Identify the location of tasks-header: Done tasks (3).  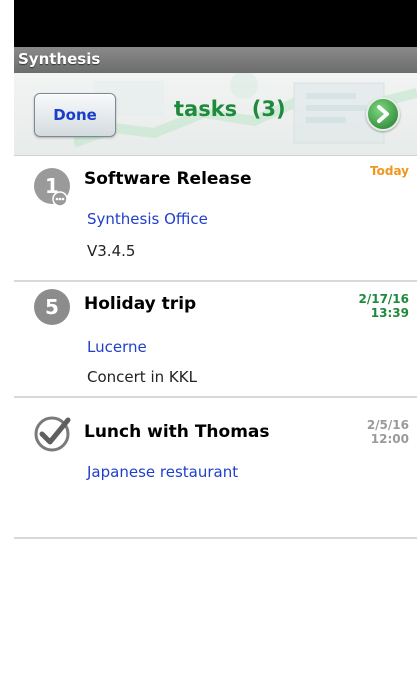
(215, 114).